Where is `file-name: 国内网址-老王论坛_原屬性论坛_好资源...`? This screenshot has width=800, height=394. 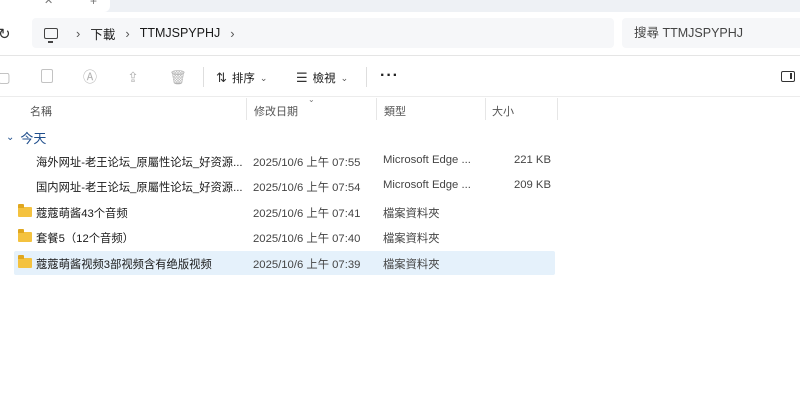
file-name: 国内网址-老王论坛_原屬性论坛_好资源... is located at coordinates (139, 188).